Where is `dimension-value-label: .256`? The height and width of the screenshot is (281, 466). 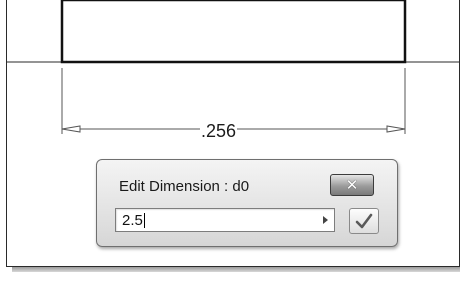
dimension-value-label: .256 is located at coordinates (219, 131).